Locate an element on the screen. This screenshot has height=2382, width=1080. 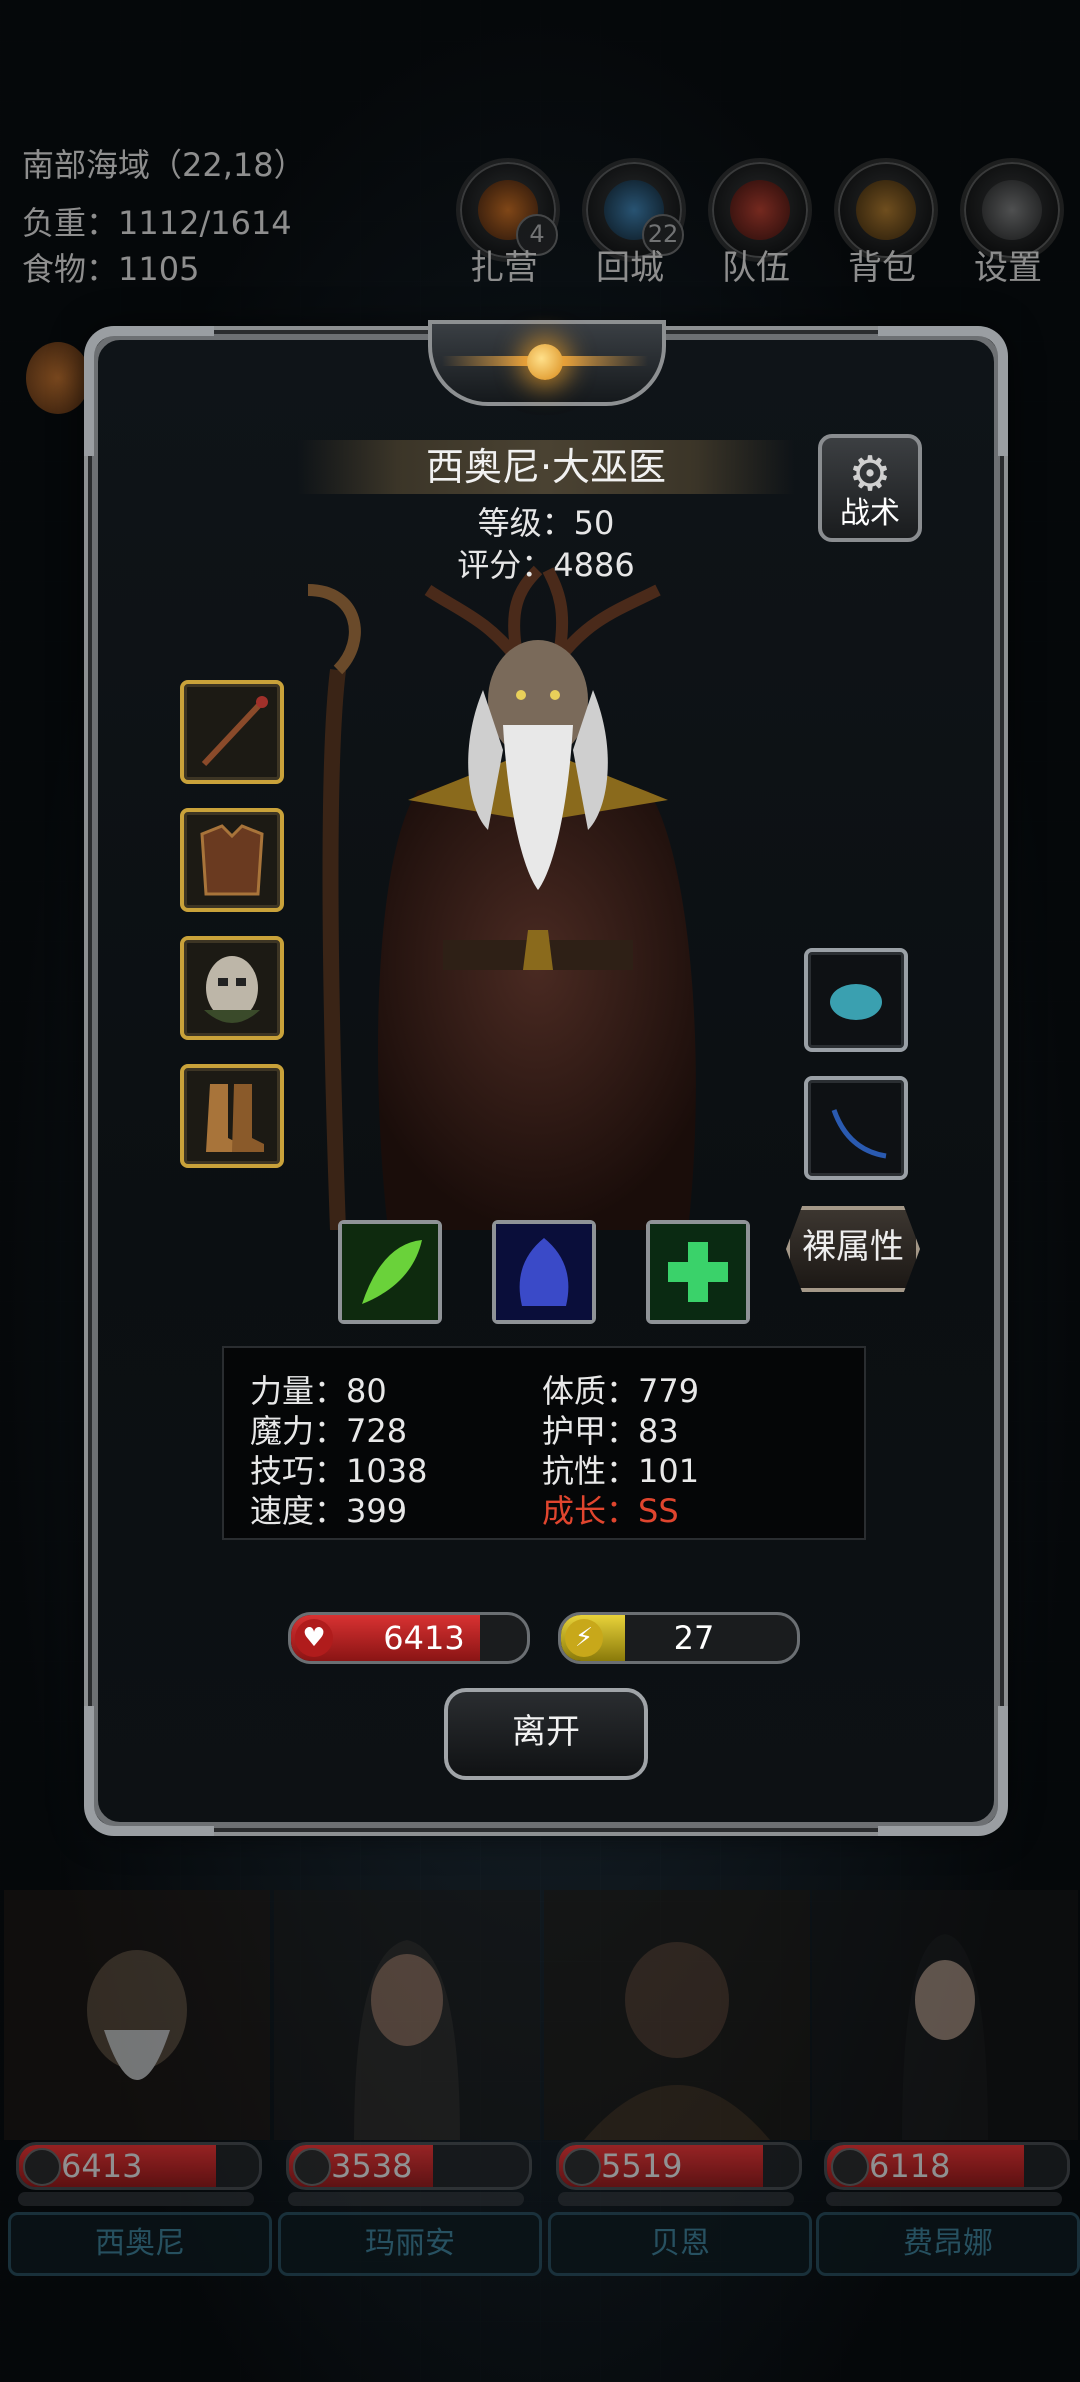
return-city-label: 回城 is located at coordinates (630, 268).